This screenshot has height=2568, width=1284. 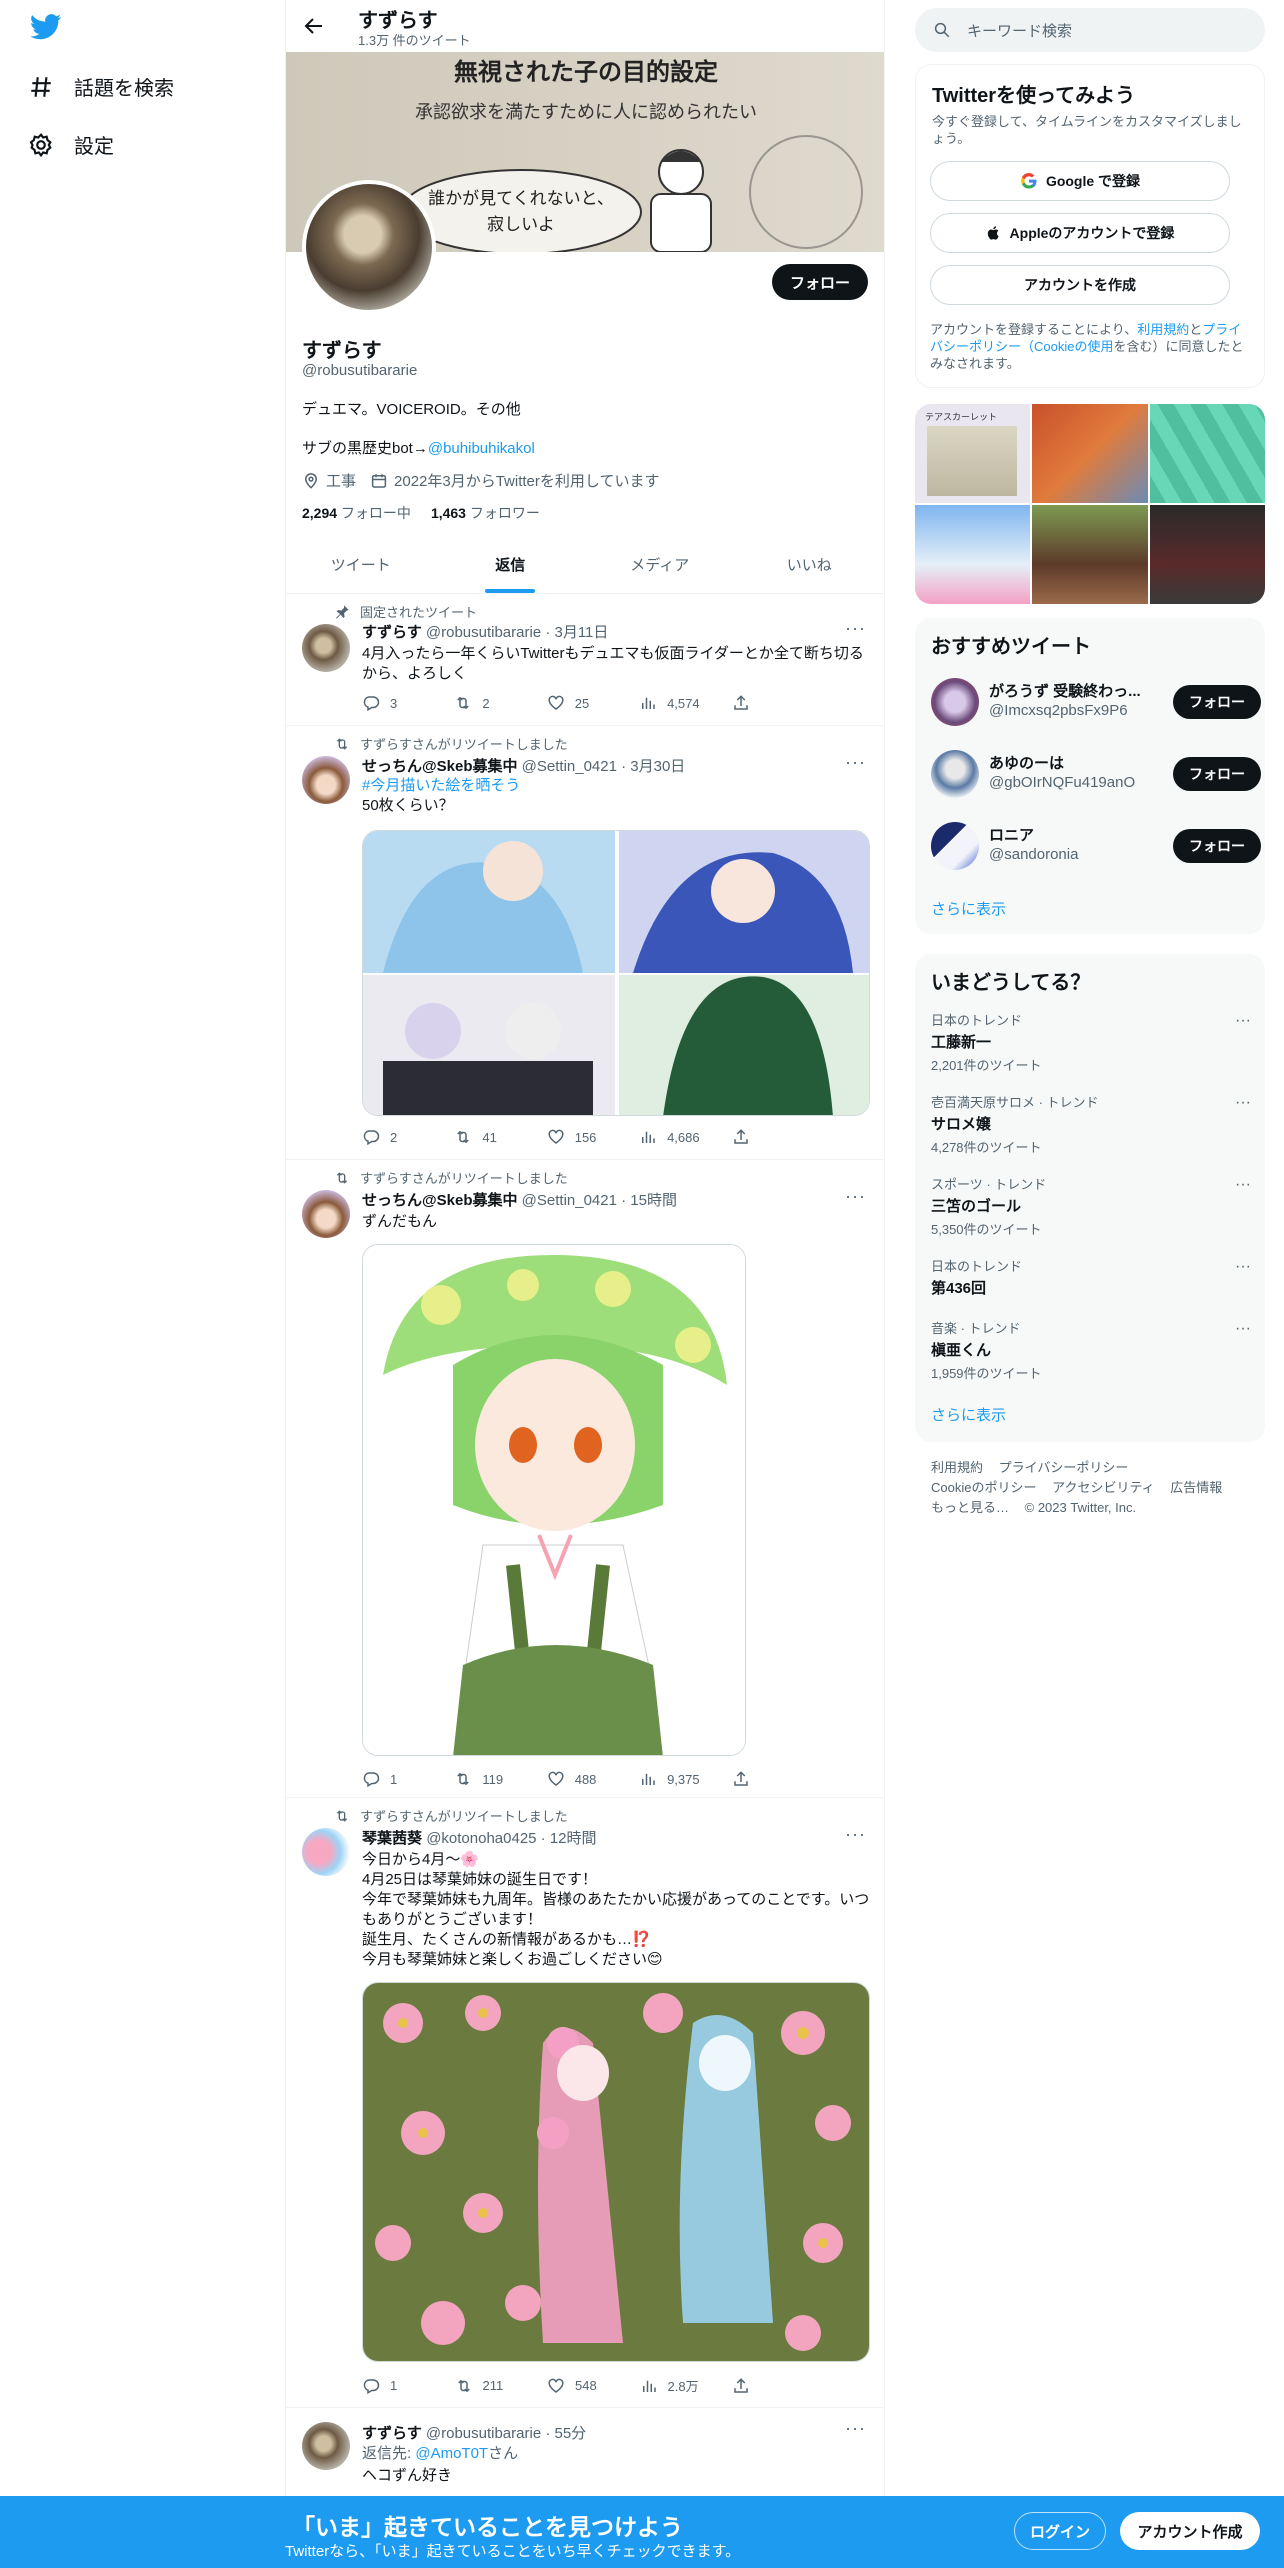 What do you see at coordinates (1080, 181) in the screenshot?
I see `google-signup-button: Google で登録` at bounding box center [1080, 181].